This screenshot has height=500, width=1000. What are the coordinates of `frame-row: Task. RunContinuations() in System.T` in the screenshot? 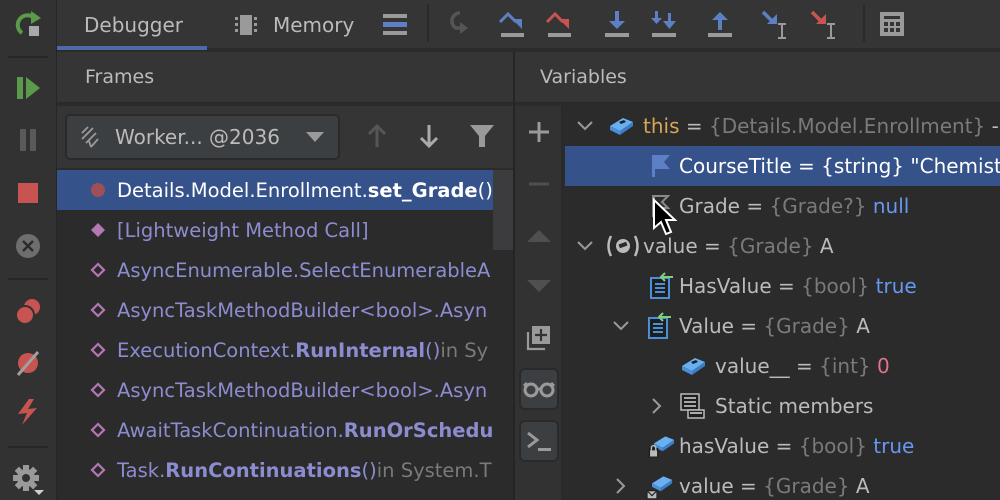 It's located at (285, 470).